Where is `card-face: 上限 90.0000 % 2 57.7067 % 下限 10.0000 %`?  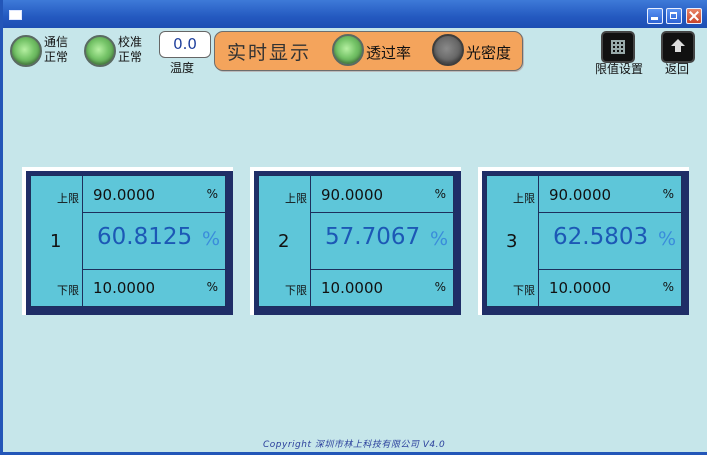 card-face: 上限 90.0000 % 2 57.7067 % 下限 10.0000 % is located at coordinates (356, 241).